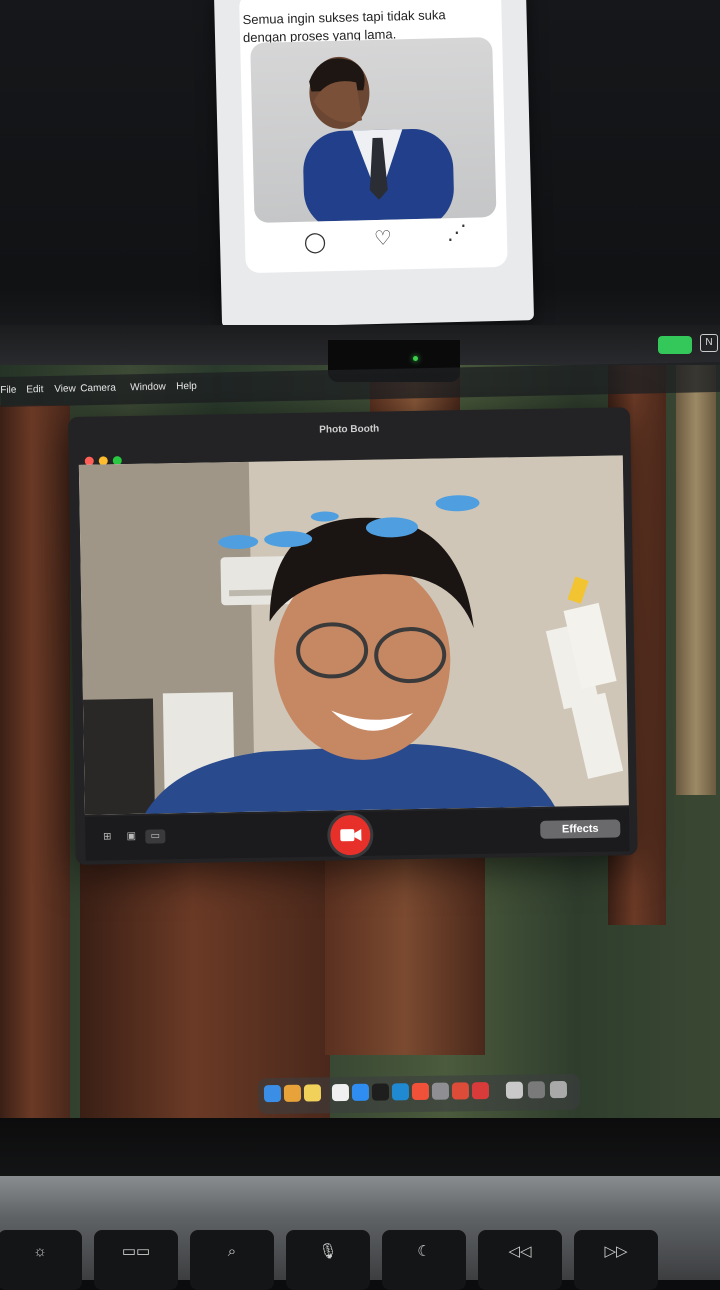  Describe the element at coordinates (616, 1260) in the screenshot. I see `play-pause-key: ▷▷` at that location.